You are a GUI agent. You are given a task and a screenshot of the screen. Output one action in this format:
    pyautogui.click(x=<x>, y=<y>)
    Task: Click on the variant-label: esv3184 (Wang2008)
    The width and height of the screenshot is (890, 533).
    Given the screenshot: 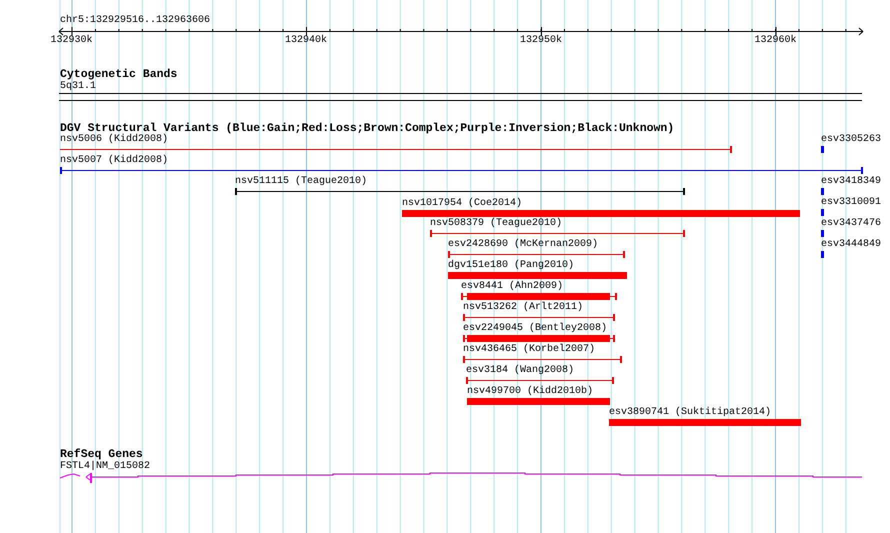 What is the action you would take?
    pyautogui.click(x=520, y=371)
    